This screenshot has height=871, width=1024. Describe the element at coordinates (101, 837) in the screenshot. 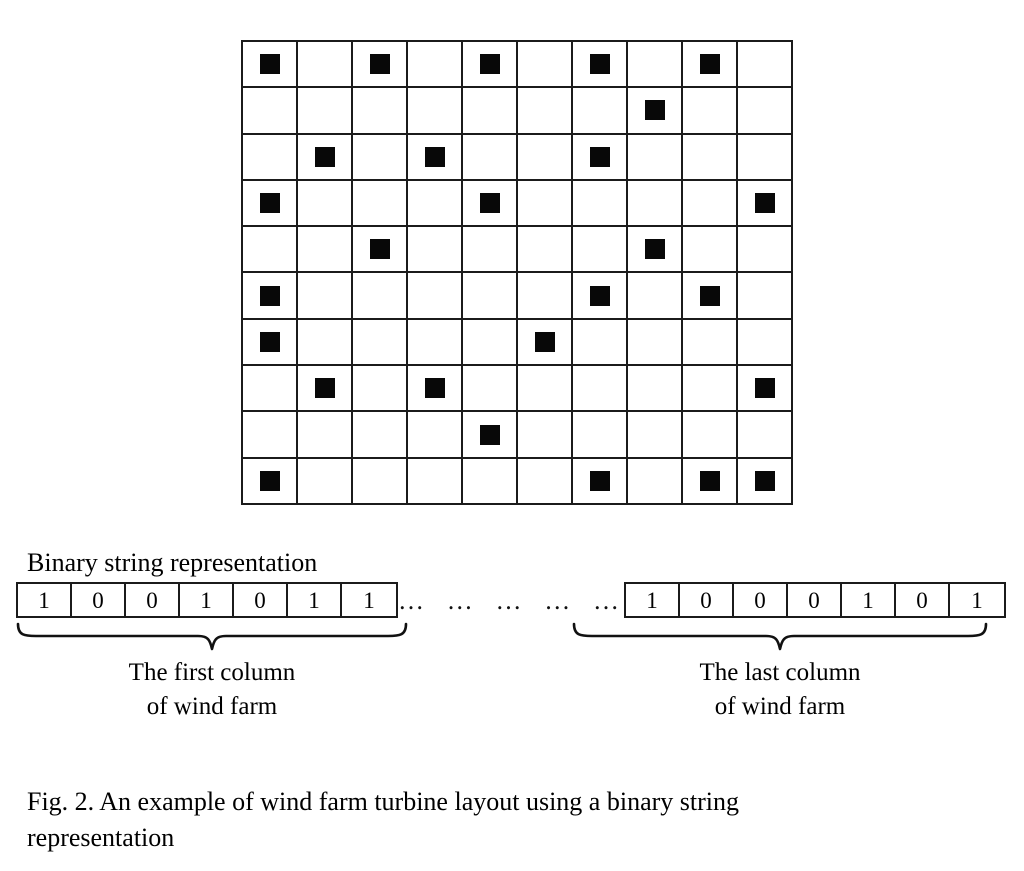

I see `figure-caption-line2: representation` at that location.